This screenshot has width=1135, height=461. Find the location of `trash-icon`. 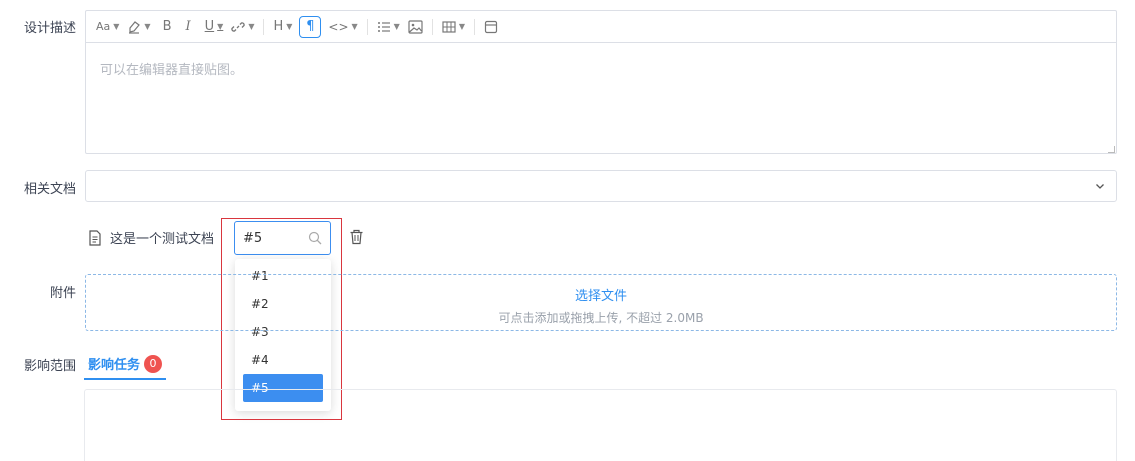

trash-icon is located at coordinates (356, 237).